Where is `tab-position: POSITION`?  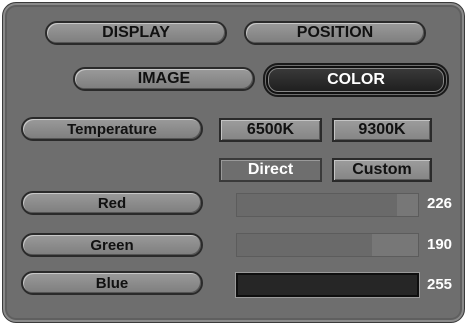 tab-position: POSITION is located at coordinates (335, 33).